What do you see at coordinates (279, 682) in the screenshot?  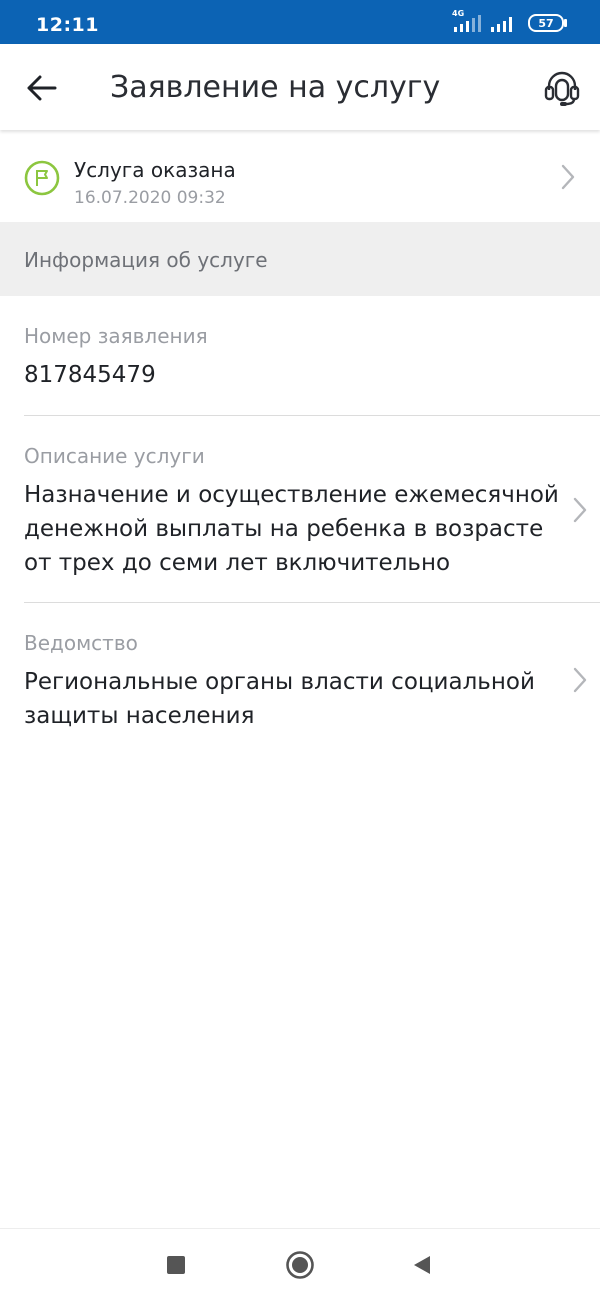 I see `department-line: Региональные органы власти социальной` at bounding box center [279, 682].